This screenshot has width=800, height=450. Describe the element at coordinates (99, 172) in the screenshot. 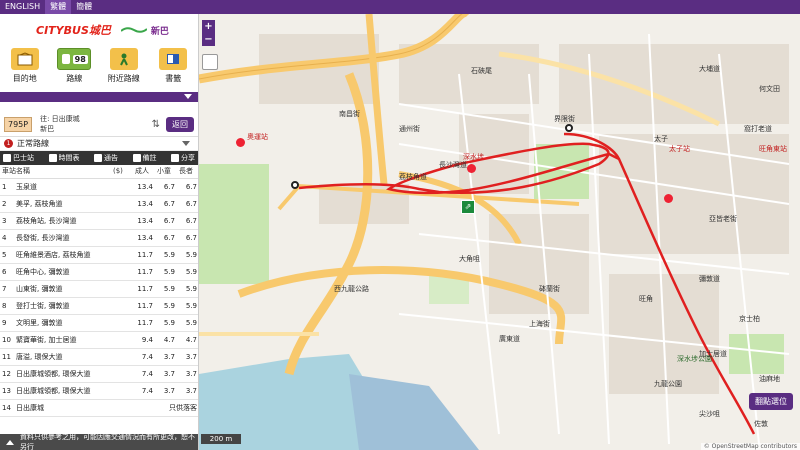

I see `table-header-row: 車站名稱 ($) 成人 小童 長者` at that location.